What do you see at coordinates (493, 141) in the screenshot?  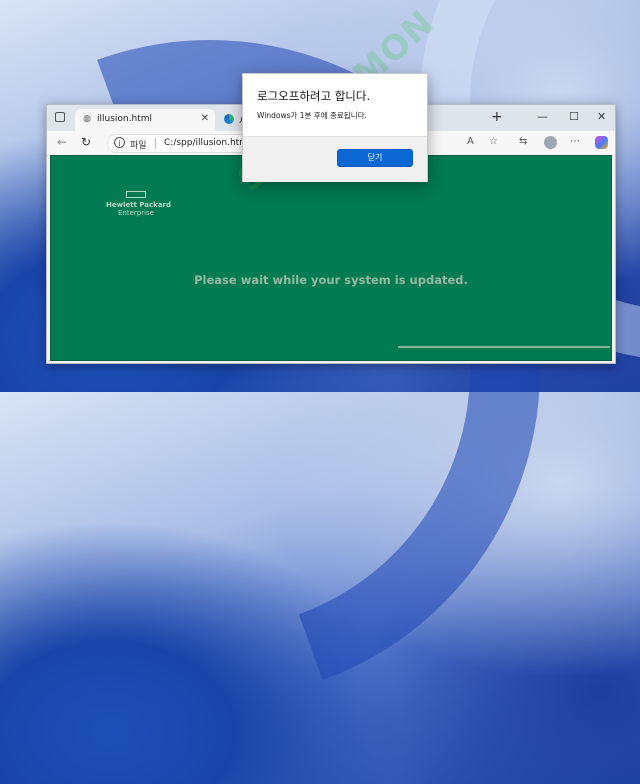 I see `favorite-icon: ☆` at bounding box center [493, 141].